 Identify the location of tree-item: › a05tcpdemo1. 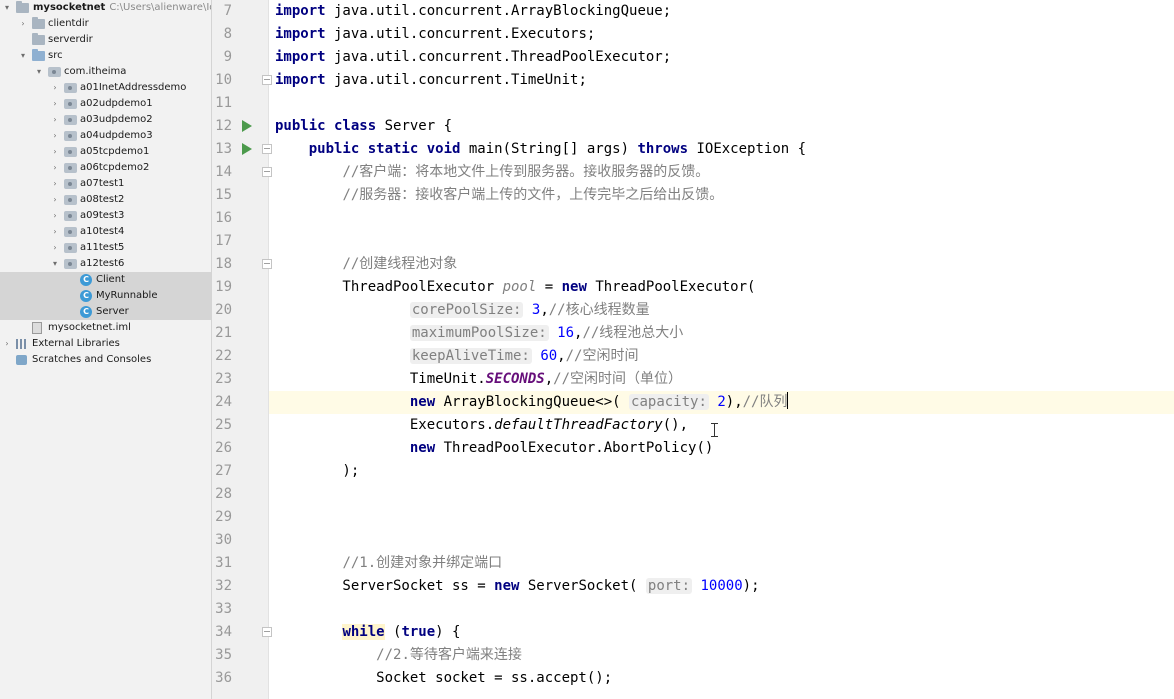
(105, 152).